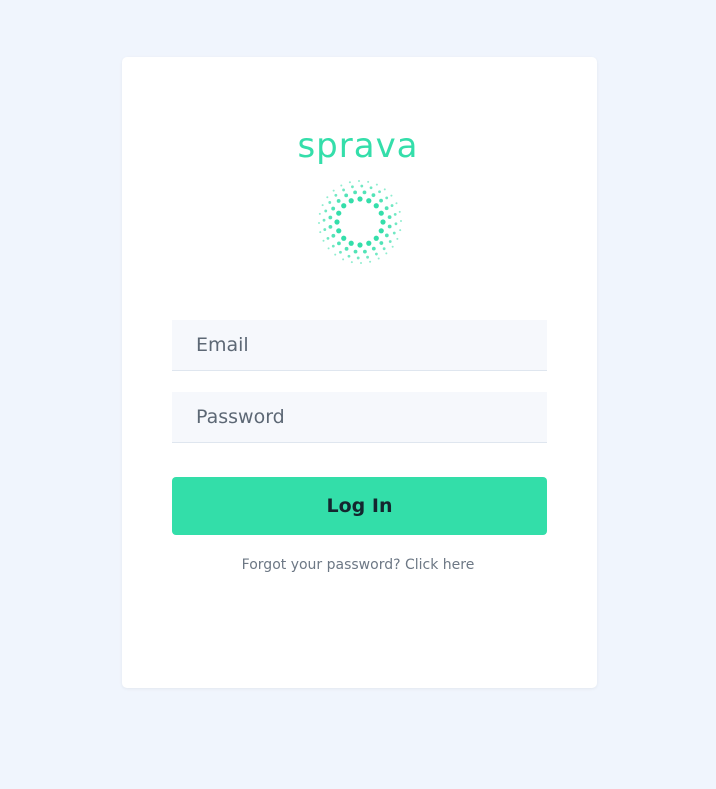 The height and width of the screenshot is (789, 716). What do you see at coordinates (360, 222) in the screenshot?
I see `dotted-circle-sunburst-icon` at bounding box center [360, 222].